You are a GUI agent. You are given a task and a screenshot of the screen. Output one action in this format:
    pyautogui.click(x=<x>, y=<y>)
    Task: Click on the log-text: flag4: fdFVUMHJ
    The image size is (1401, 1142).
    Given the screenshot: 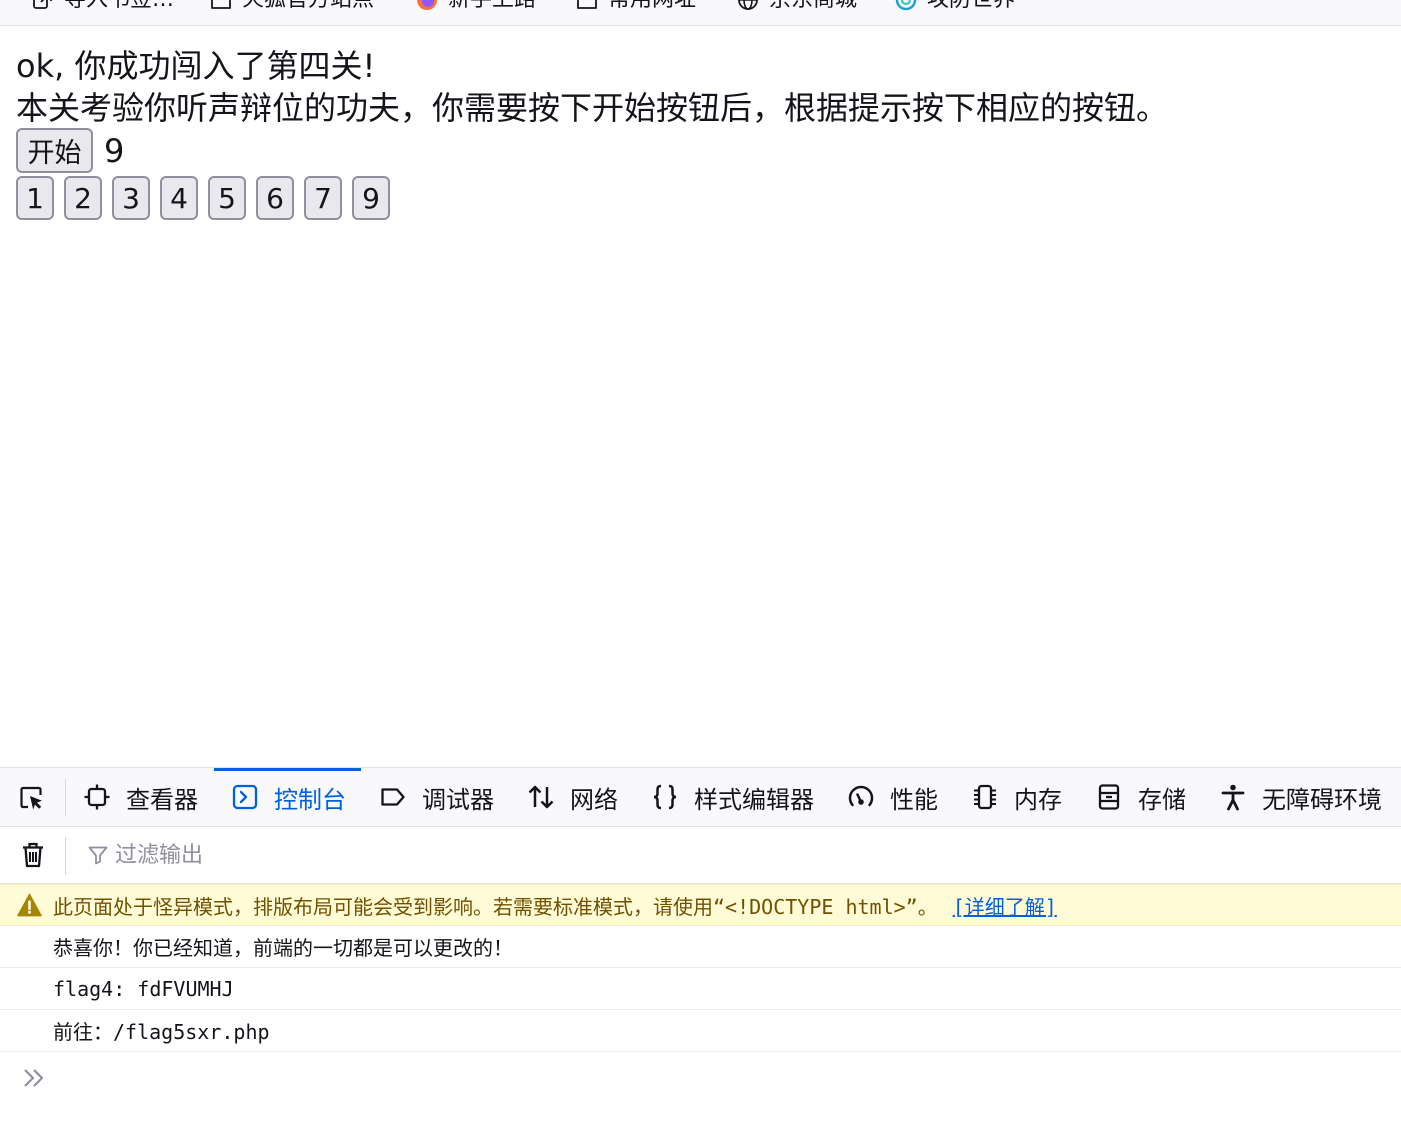 What is the action you would take?
    pyautogui.click(x=143, y=988)
    